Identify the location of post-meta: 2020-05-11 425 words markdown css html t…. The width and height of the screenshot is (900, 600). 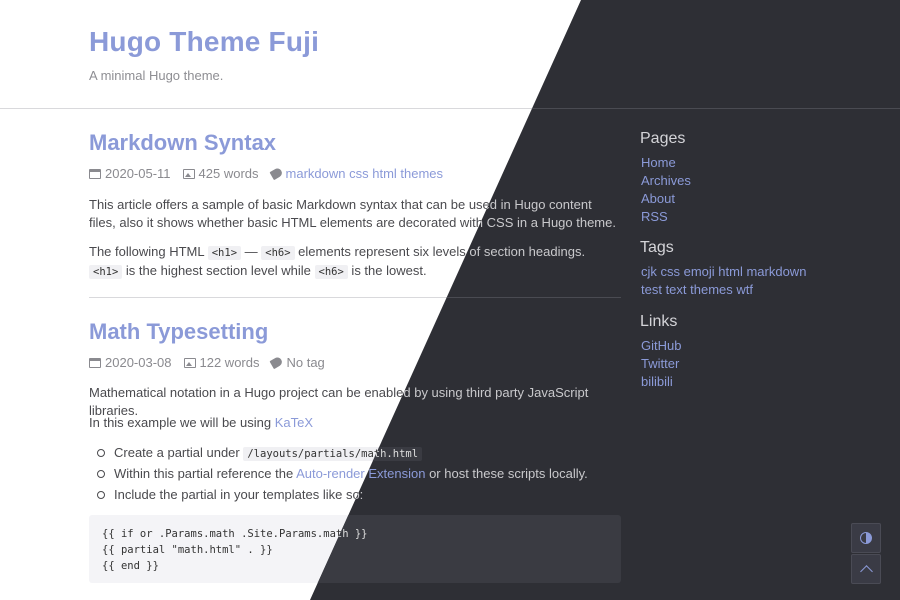
(266, 173).